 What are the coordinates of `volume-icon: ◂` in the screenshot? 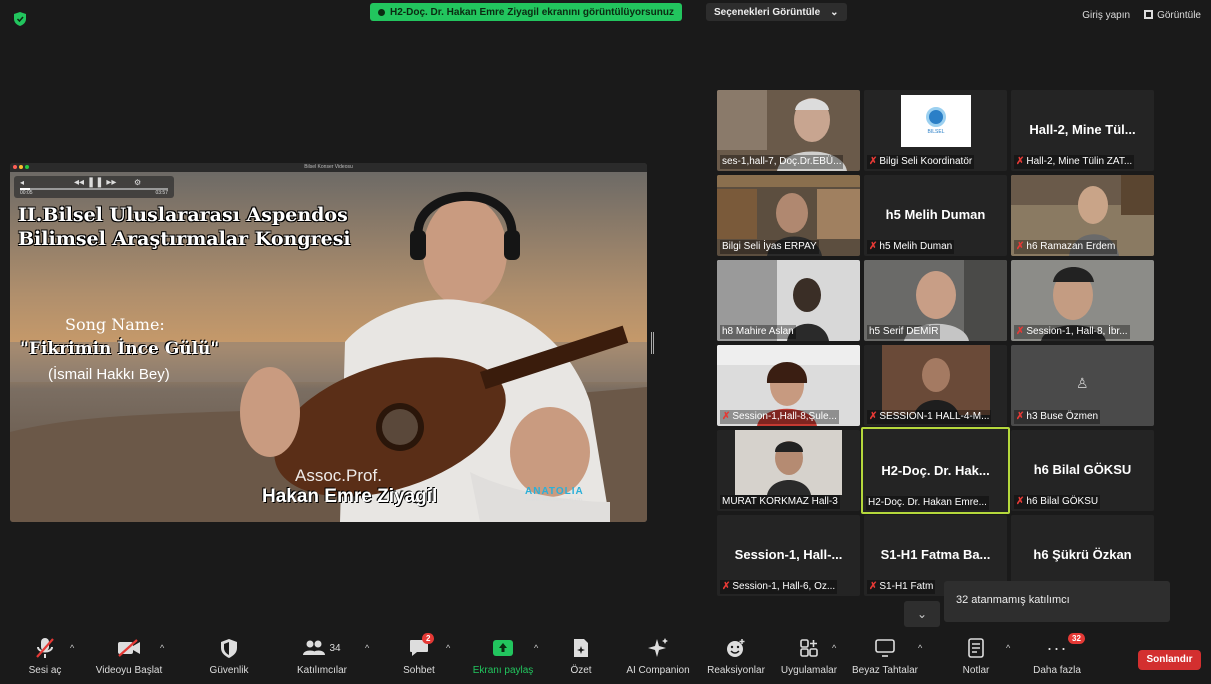 It's located at (22, 182).